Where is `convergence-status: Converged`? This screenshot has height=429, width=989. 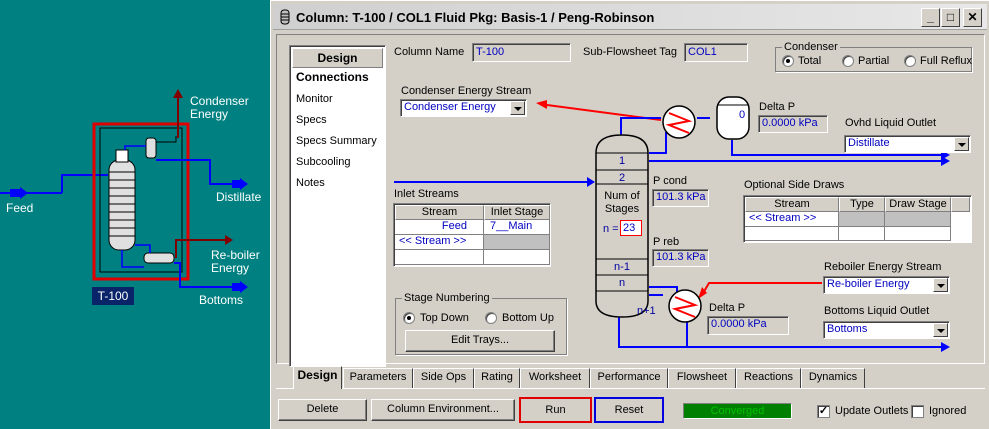 convergence-status: Converged is located at coordinates (737, 411).